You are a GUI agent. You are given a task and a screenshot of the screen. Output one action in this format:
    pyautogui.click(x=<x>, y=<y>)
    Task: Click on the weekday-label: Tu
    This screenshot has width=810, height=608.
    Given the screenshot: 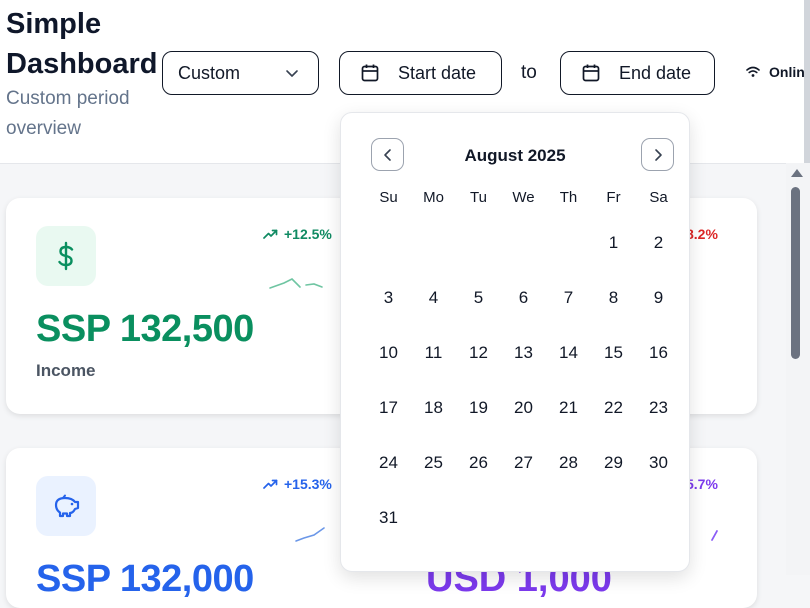 What is the action you would take?
    pyautogui.click(x=478, y=197)
    